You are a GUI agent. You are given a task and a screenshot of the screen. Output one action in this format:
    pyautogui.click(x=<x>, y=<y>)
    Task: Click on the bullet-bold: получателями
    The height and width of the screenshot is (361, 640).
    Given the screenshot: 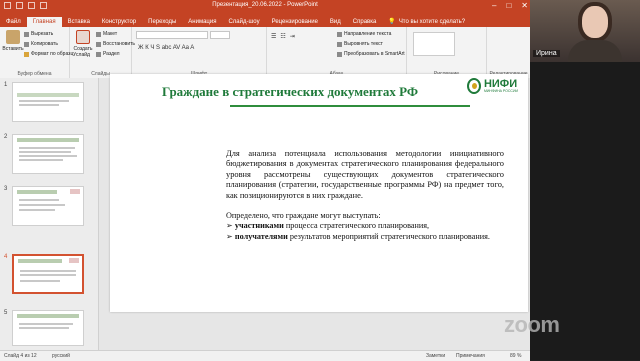 What is the action you would take?
    pyautogui.click(x=261, y=236)
    